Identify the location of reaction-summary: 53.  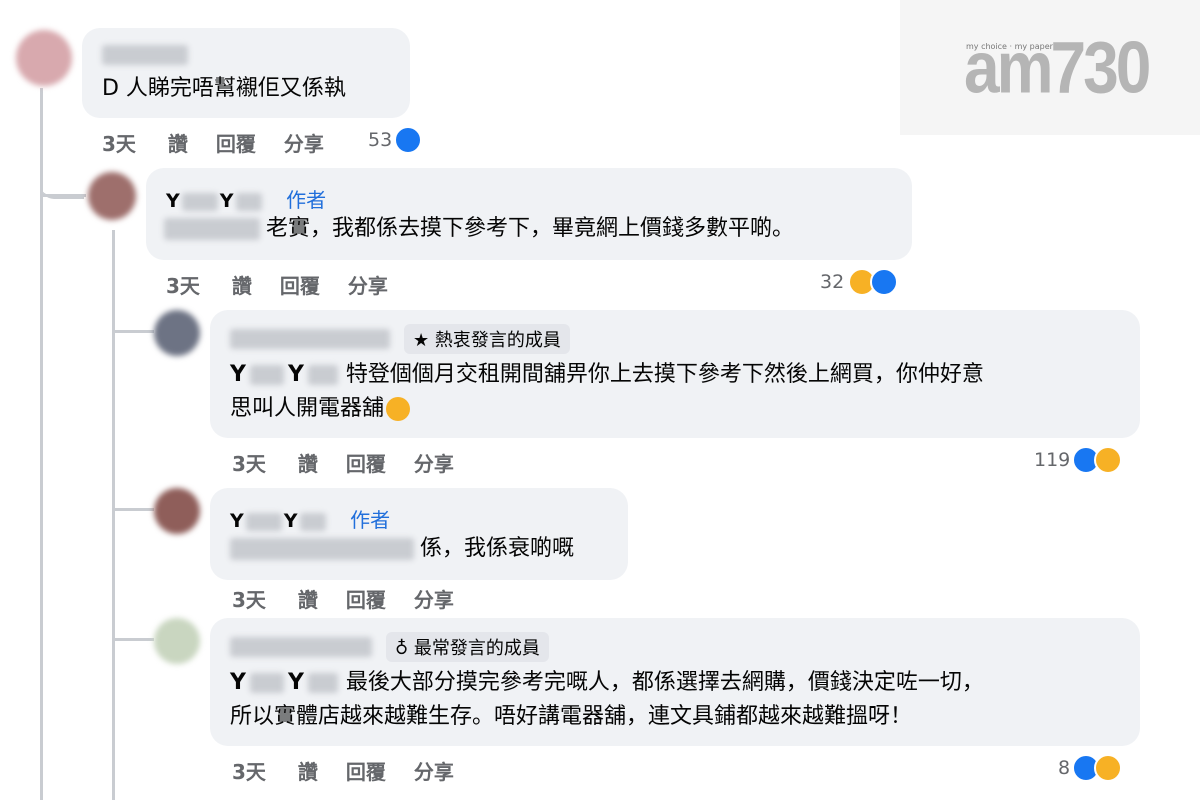
(395, 140).